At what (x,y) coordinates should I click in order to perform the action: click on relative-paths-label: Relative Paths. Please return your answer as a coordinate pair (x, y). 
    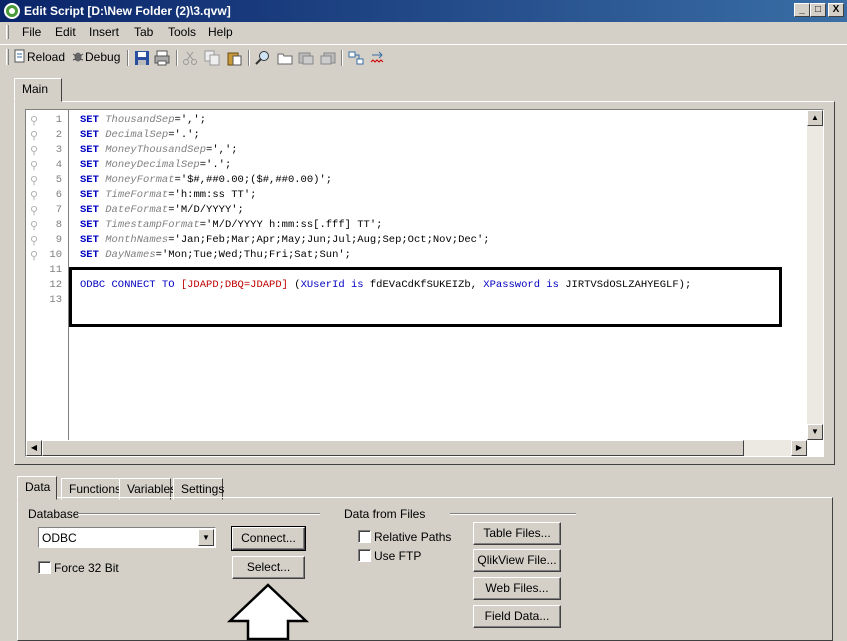
    Looking at the image, I should click on (413, 537).